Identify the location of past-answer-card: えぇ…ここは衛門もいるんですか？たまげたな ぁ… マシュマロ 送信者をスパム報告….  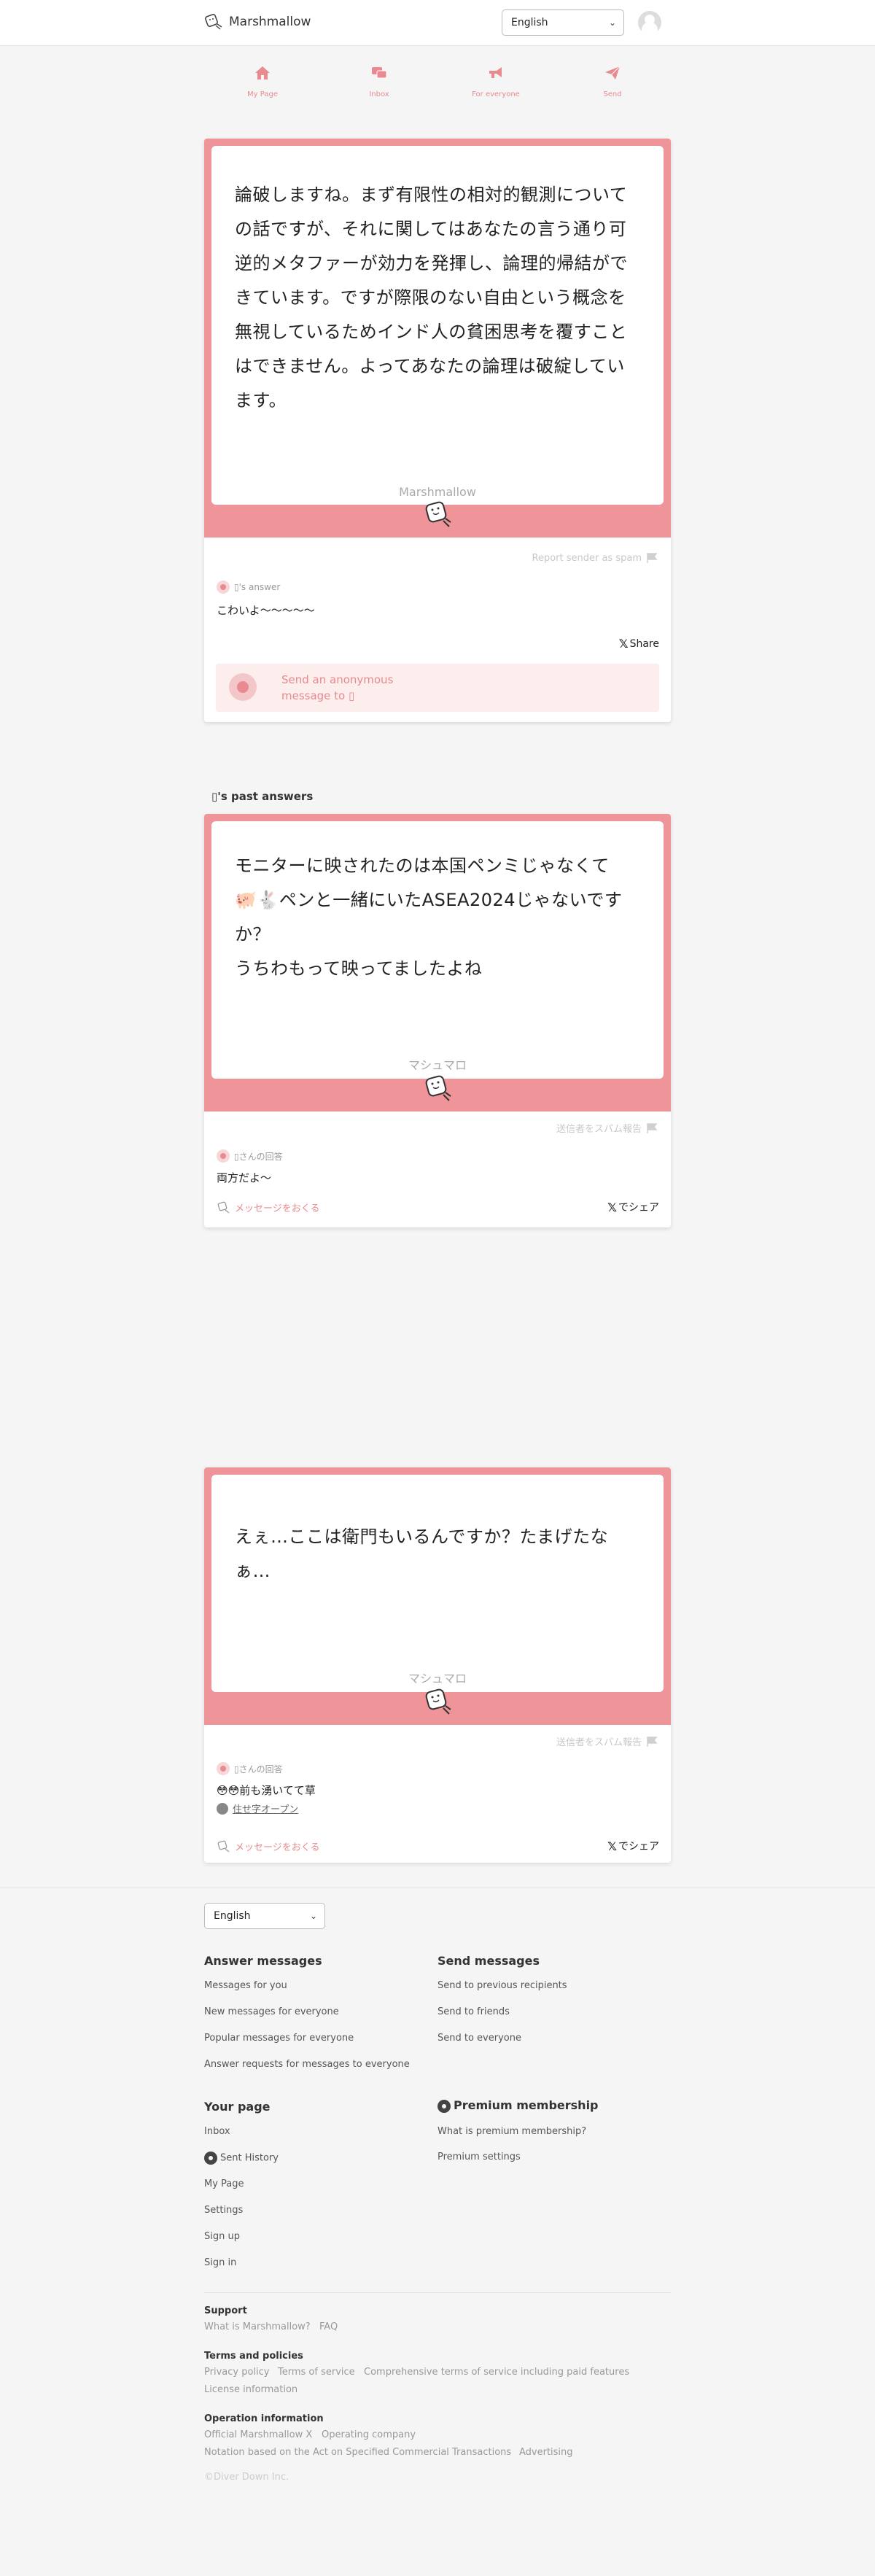
(437, 1665).